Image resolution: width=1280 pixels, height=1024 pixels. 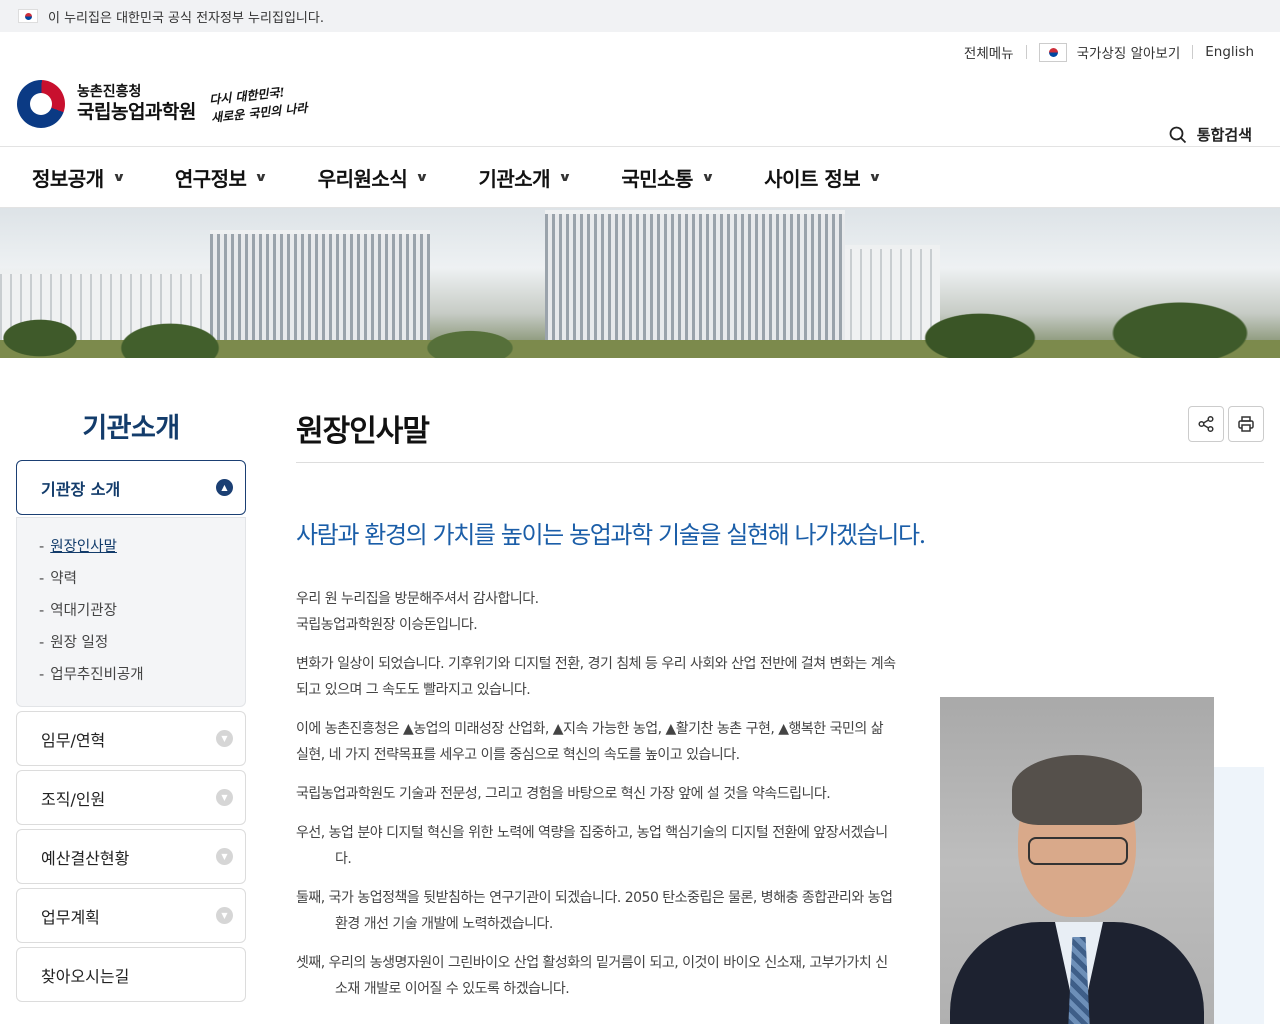 What do you see at coordinates (131, 856) in the screenshot?
I see `sidebar-item-budget: 예산결산현황 ▼` at bounding box center [131, 856].